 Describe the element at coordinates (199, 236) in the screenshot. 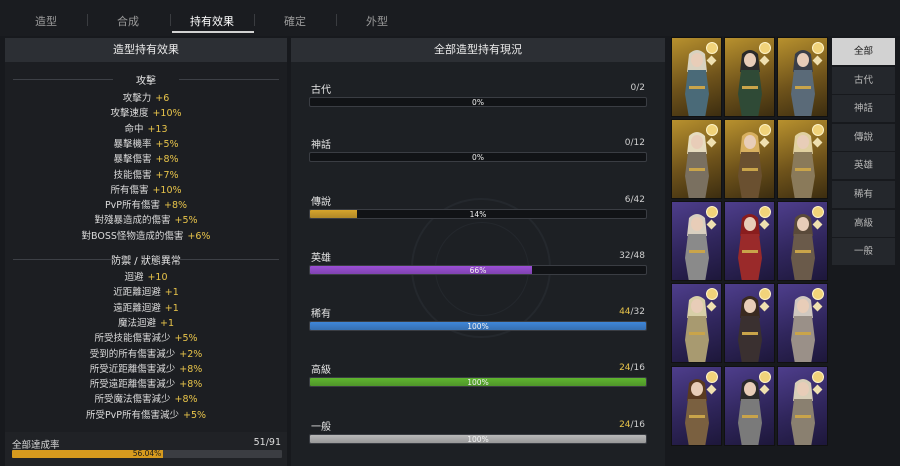

I see `stat-value: +6%` at that location.